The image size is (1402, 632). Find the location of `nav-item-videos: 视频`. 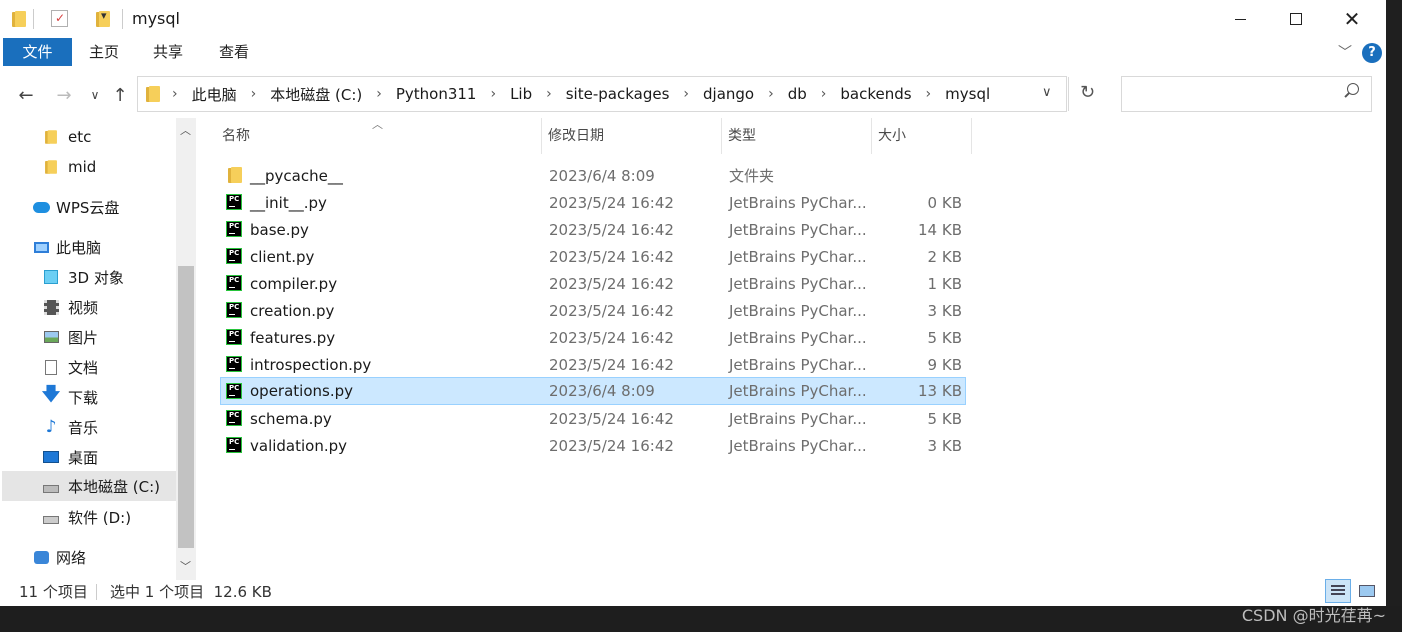

nav-item-videos: 视频 is located at coordinates (70, 307).